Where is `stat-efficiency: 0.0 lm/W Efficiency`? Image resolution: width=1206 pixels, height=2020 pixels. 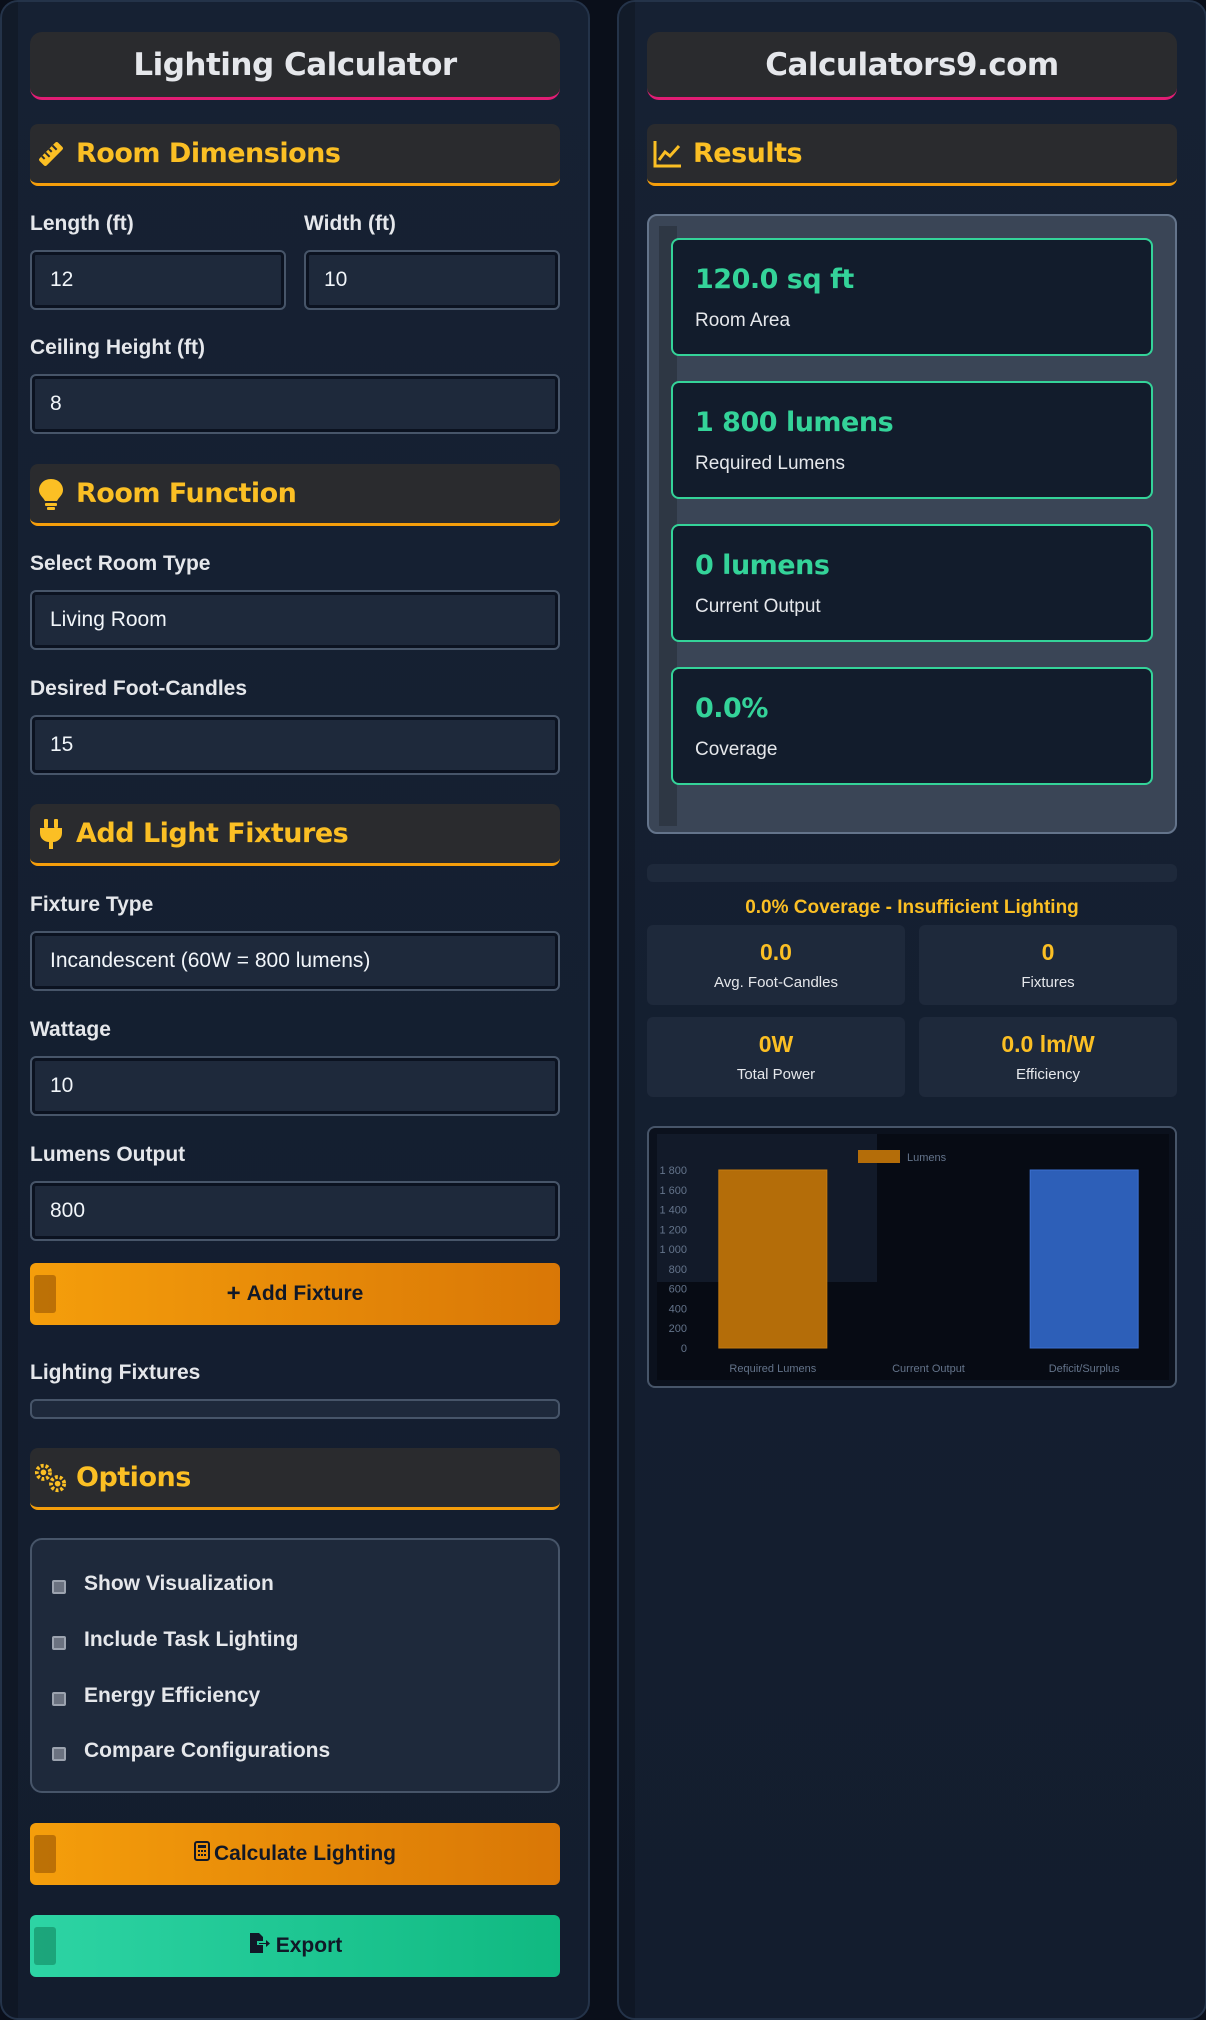 stat-efficiency: 0.0 lm/W Efficiency is located at coordinates (1048, 1057).